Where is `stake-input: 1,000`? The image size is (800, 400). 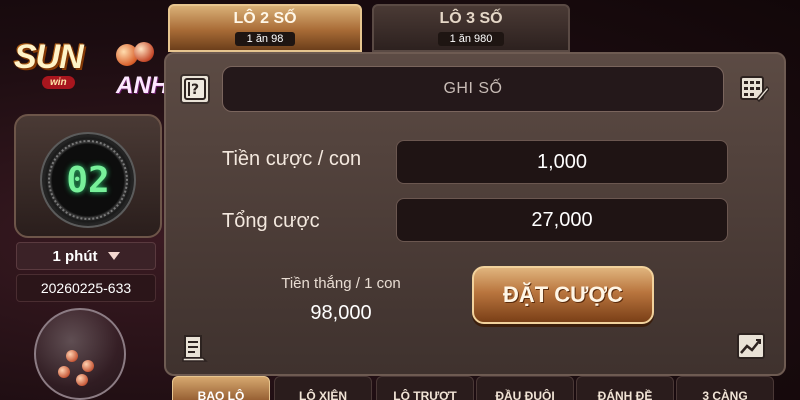
stake-input: 1,000 is located at coordinates (562, 162).